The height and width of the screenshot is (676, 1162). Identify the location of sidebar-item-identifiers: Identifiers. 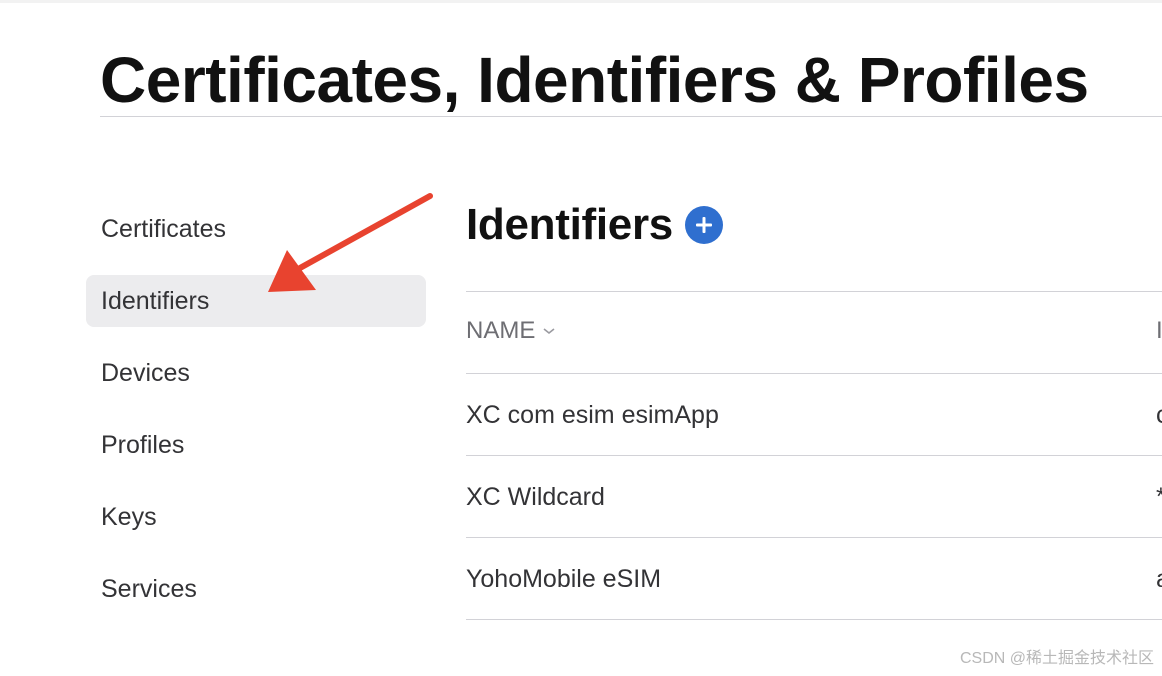
(256, 301).